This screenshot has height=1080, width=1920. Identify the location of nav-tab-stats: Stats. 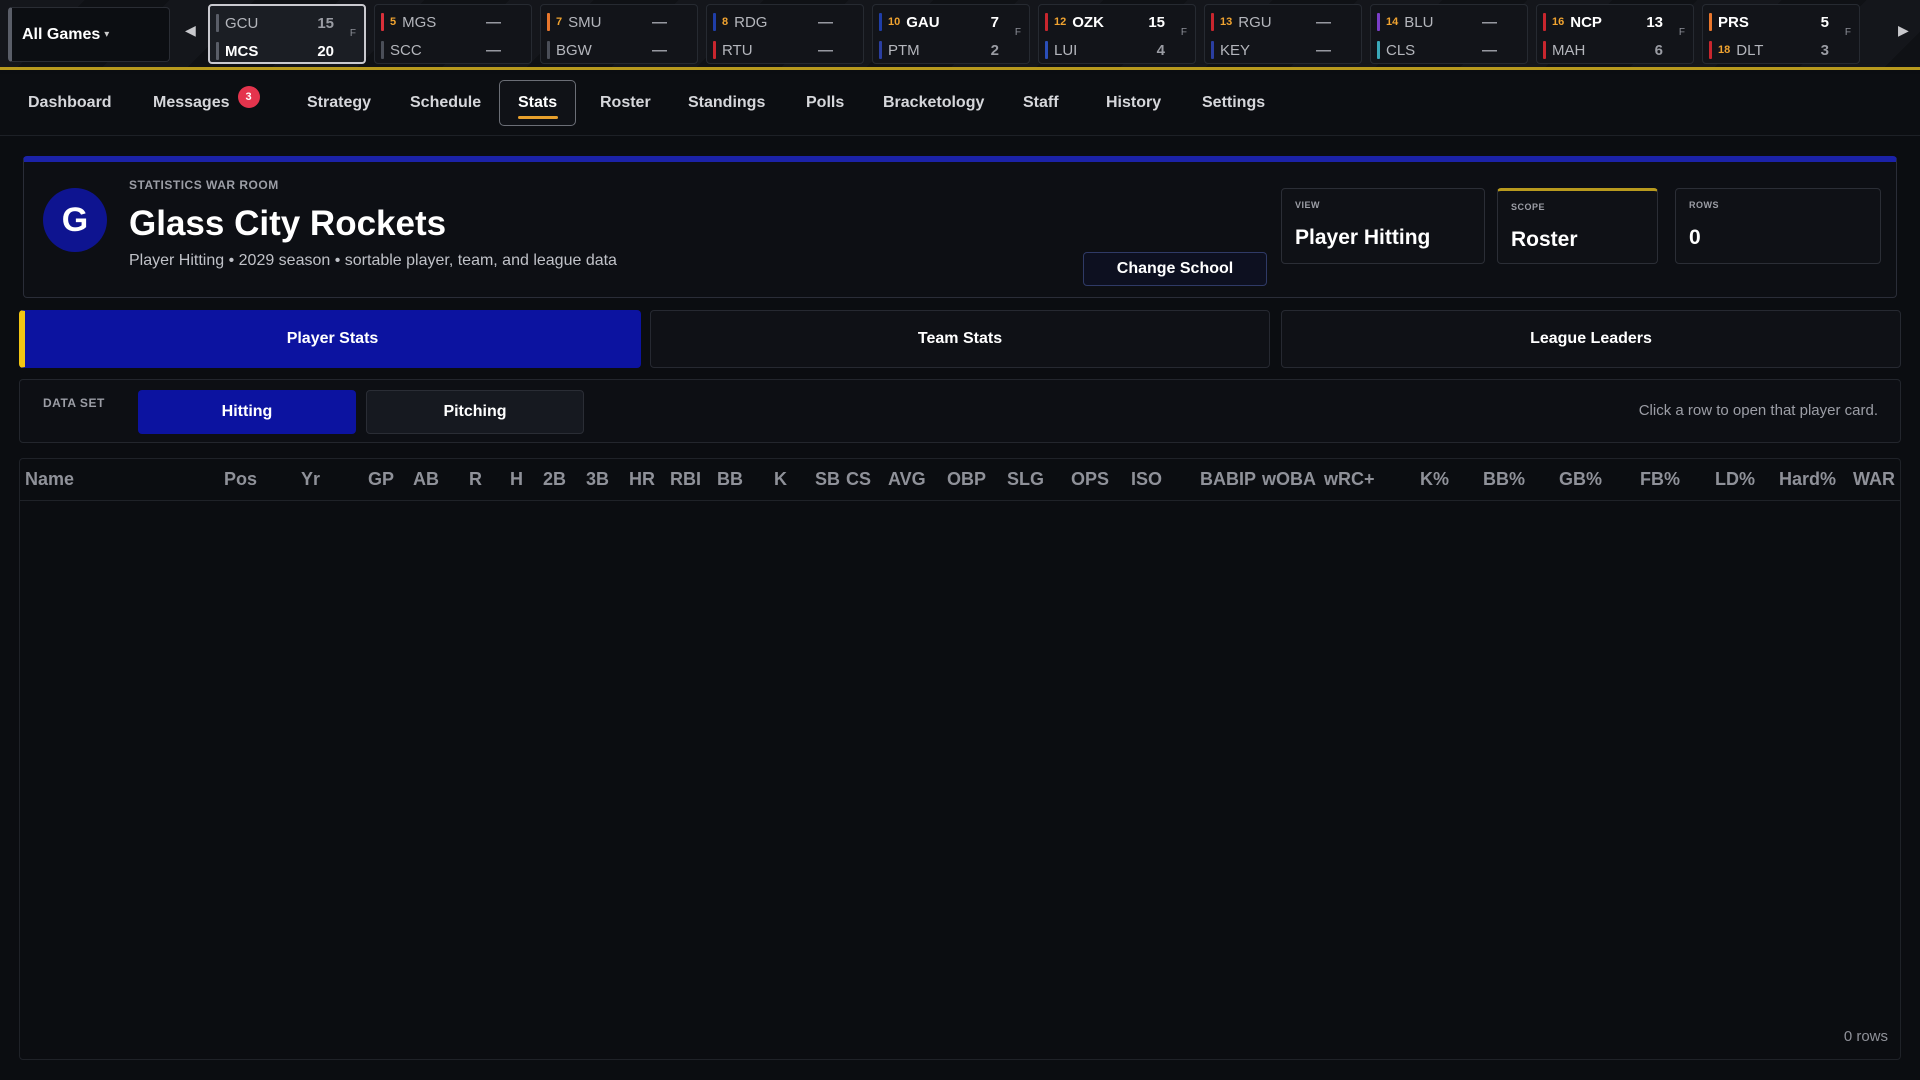
(538, 103).